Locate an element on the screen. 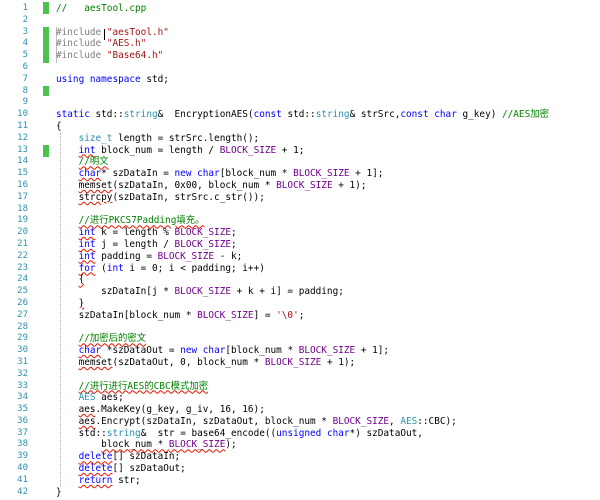 This screenshot has width=600, height=500. code-text: //明文 is located at coordinates (82, 162).